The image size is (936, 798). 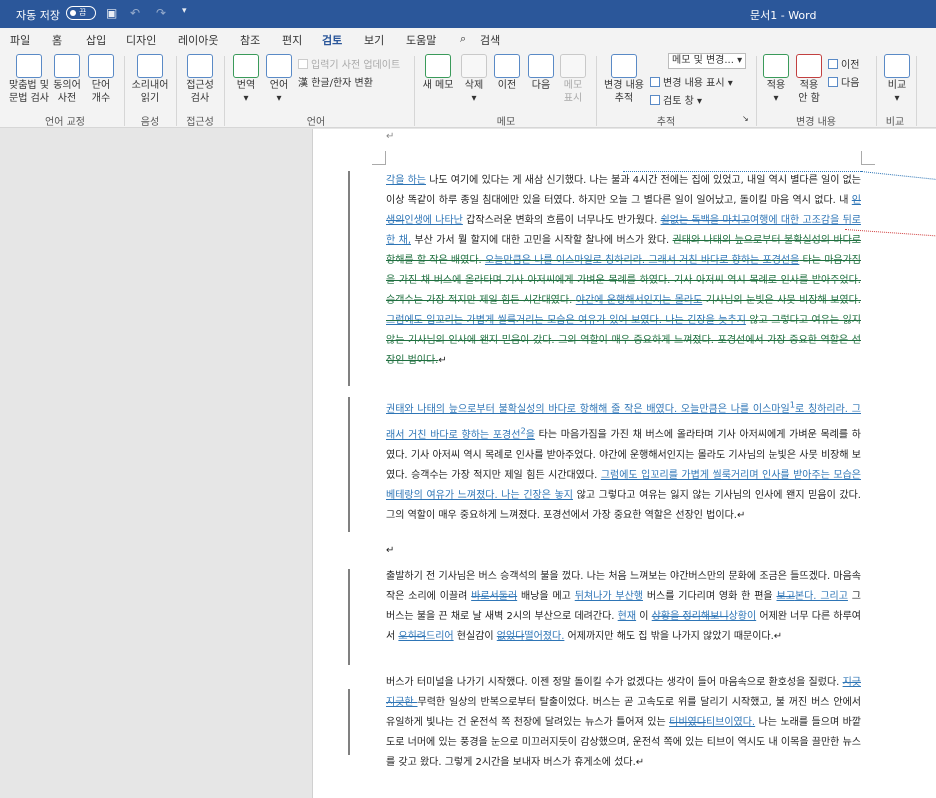 I want to click on show-markup-button: 변경 내용 표시 ▾, so click(x=691, y=81).